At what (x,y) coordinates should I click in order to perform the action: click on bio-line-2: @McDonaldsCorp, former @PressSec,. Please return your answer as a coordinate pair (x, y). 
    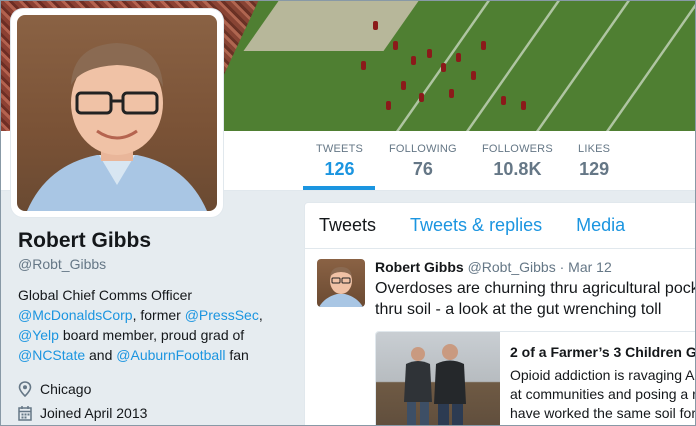
    Looking at the image, I should click on (153, 315).